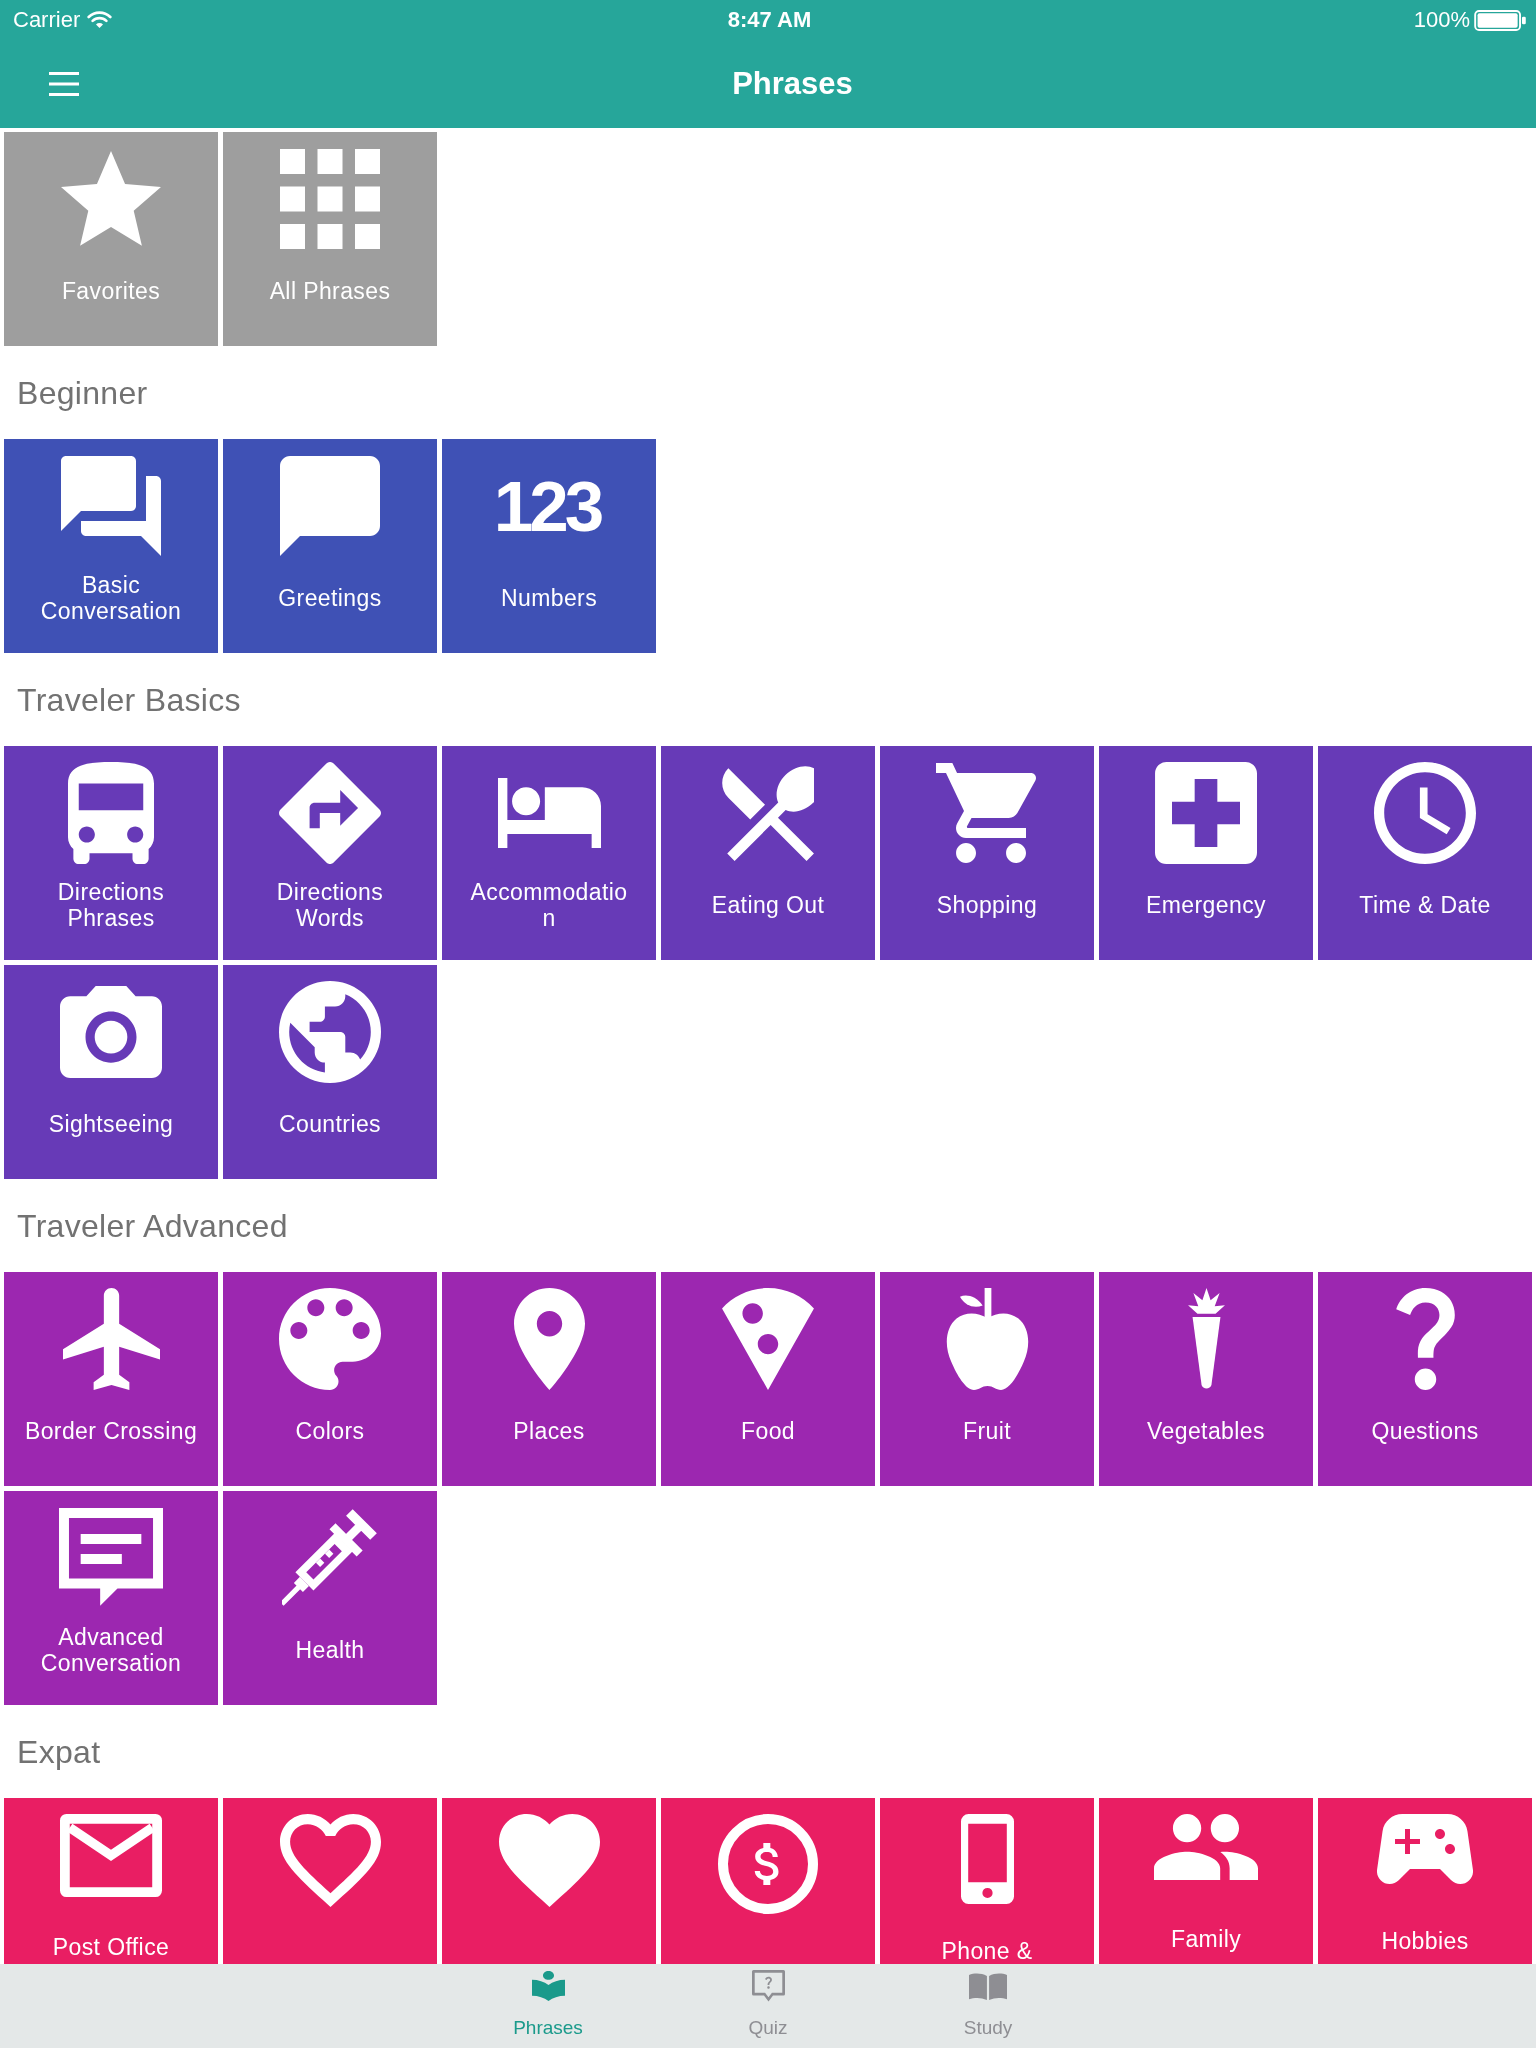  I want to click on category-tile: Food, so click(768, 1379).